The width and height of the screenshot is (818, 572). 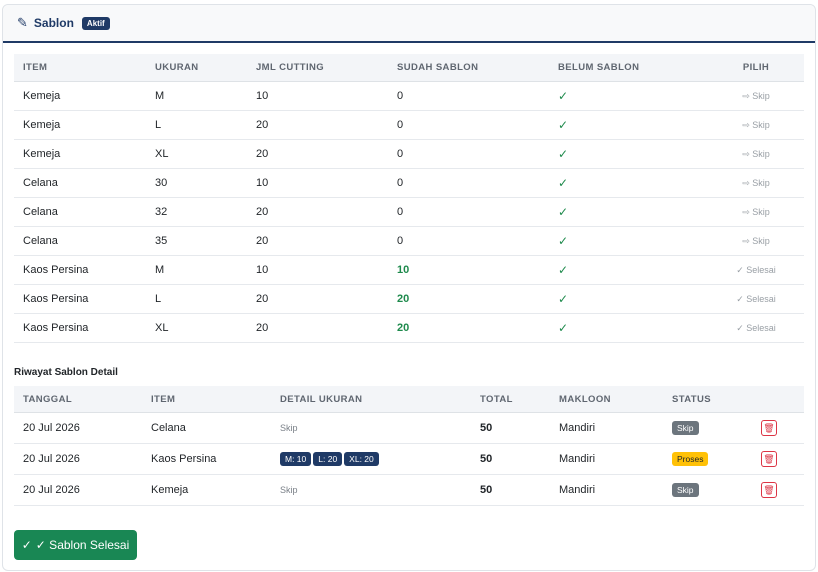 I want to click on col-ukuran: UKURAN, so click(x=196, y=68).